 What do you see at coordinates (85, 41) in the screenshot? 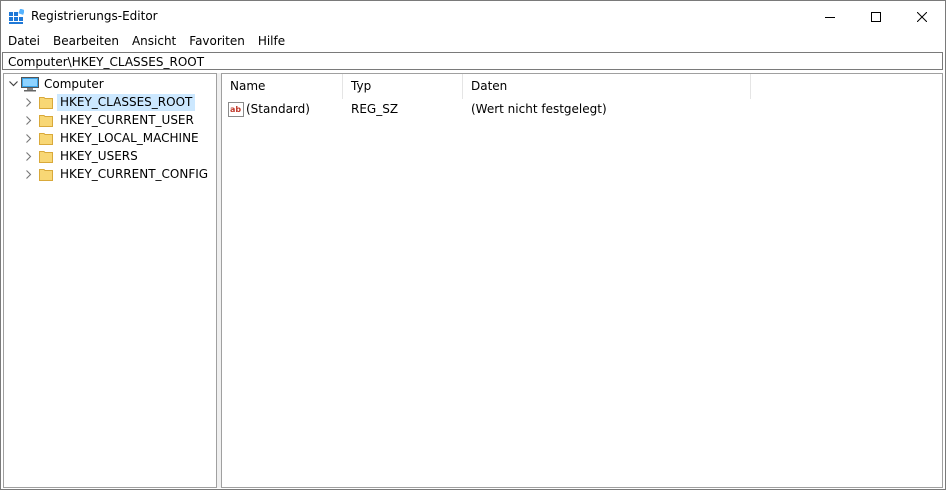
I see `menu-bearbeiten: Bearbeiten` at bounding box center [85, 41].